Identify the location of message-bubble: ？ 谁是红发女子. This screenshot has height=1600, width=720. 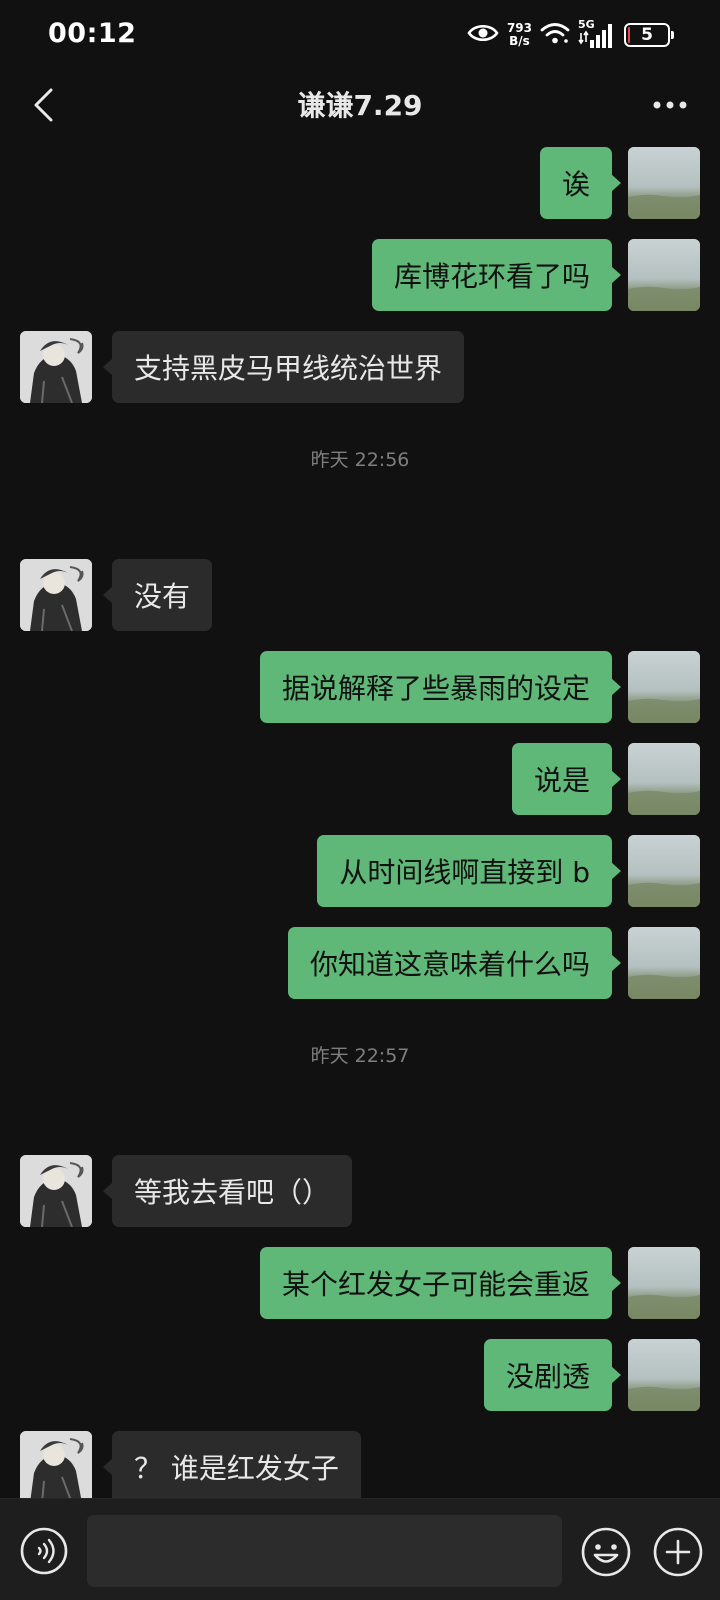
(232, 1464).